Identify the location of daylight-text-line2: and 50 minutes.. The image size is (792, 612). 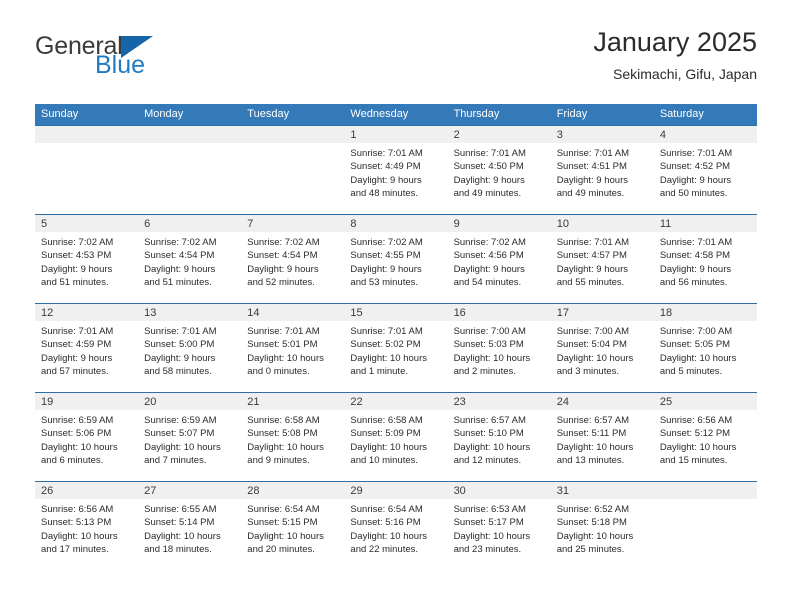
(693, 194).